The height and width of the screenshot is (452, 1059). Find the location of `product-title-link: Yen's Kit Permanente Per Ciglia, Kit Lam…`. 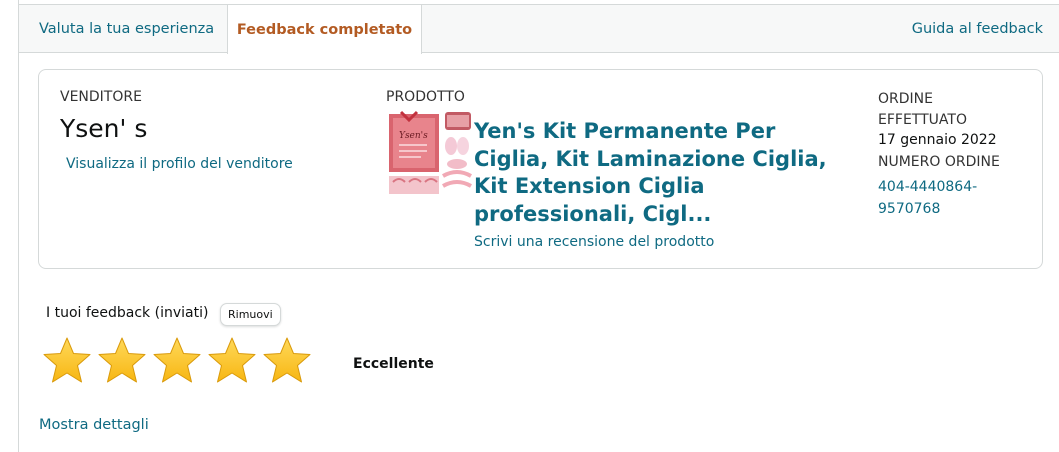

product-title-link: Yen's Kit Permanente Per Ciglia, Kit Lam… is located at coordinates (654, 173).